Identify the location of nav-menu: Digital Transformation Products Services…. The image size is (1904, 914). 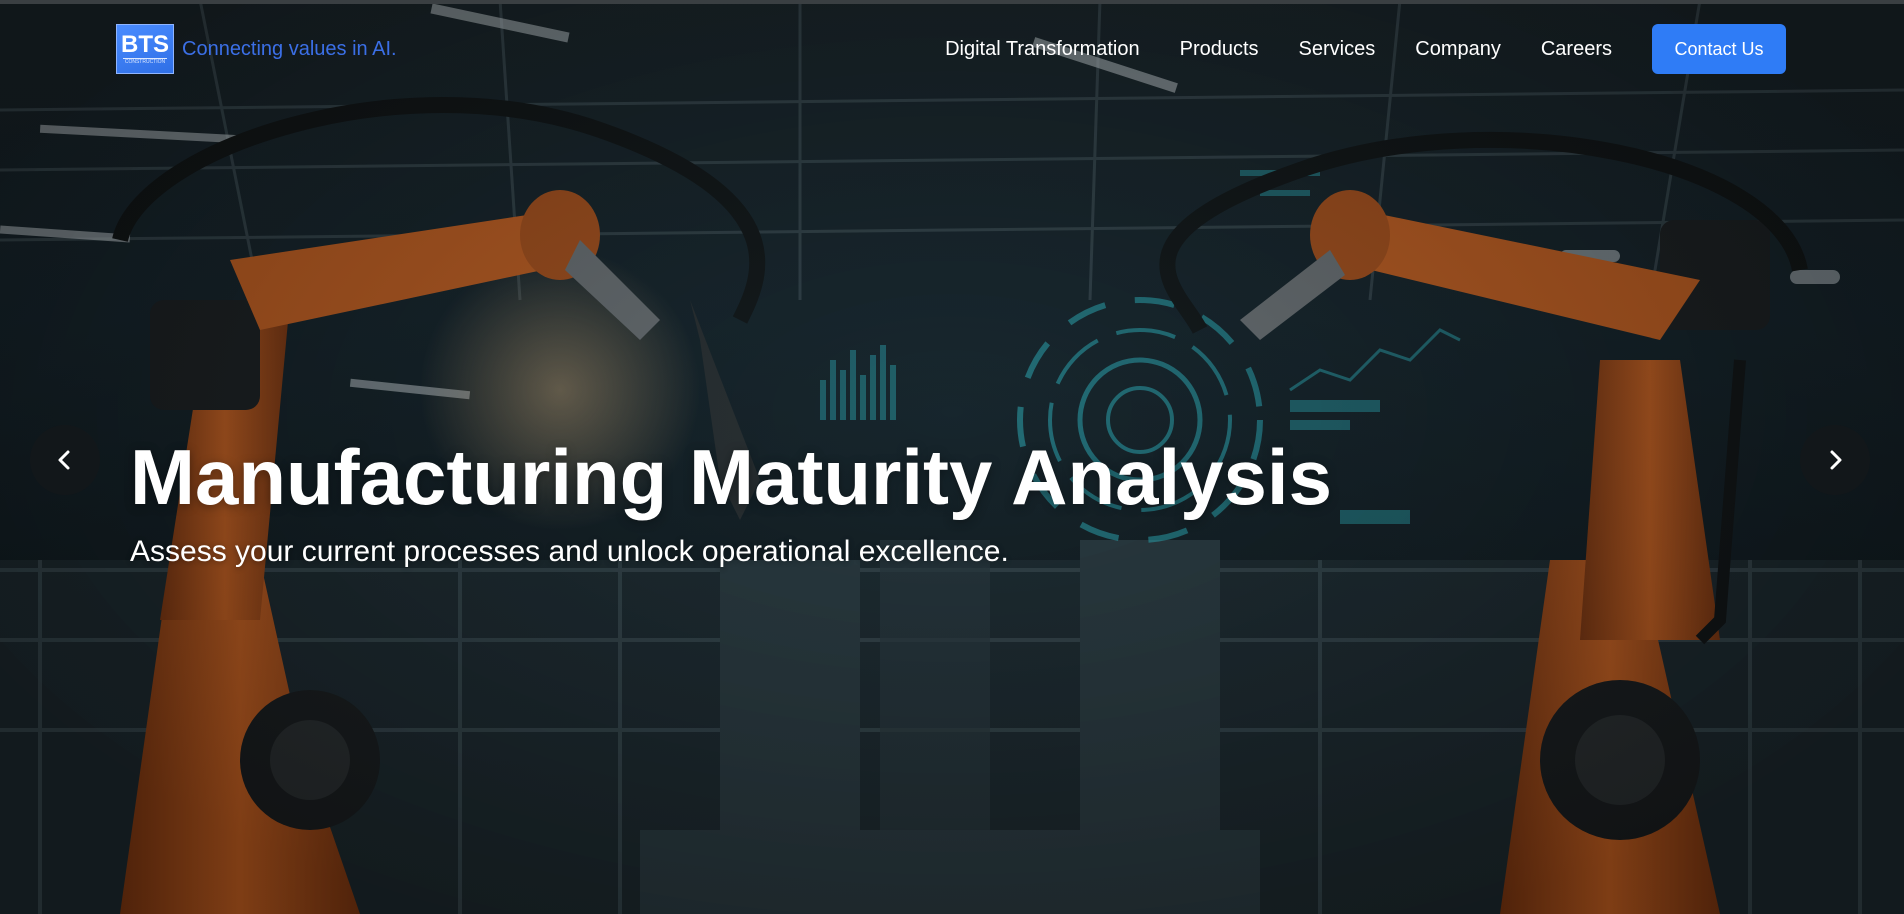
(1278, 49).